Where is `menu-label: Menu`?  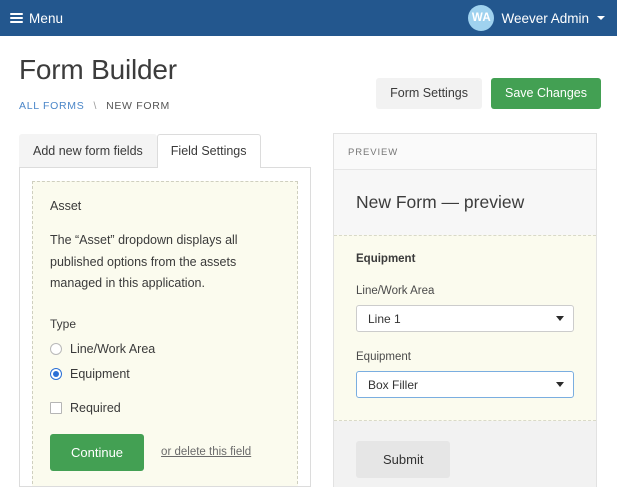
menu-label: Menu is located at coordinates (46, 18).